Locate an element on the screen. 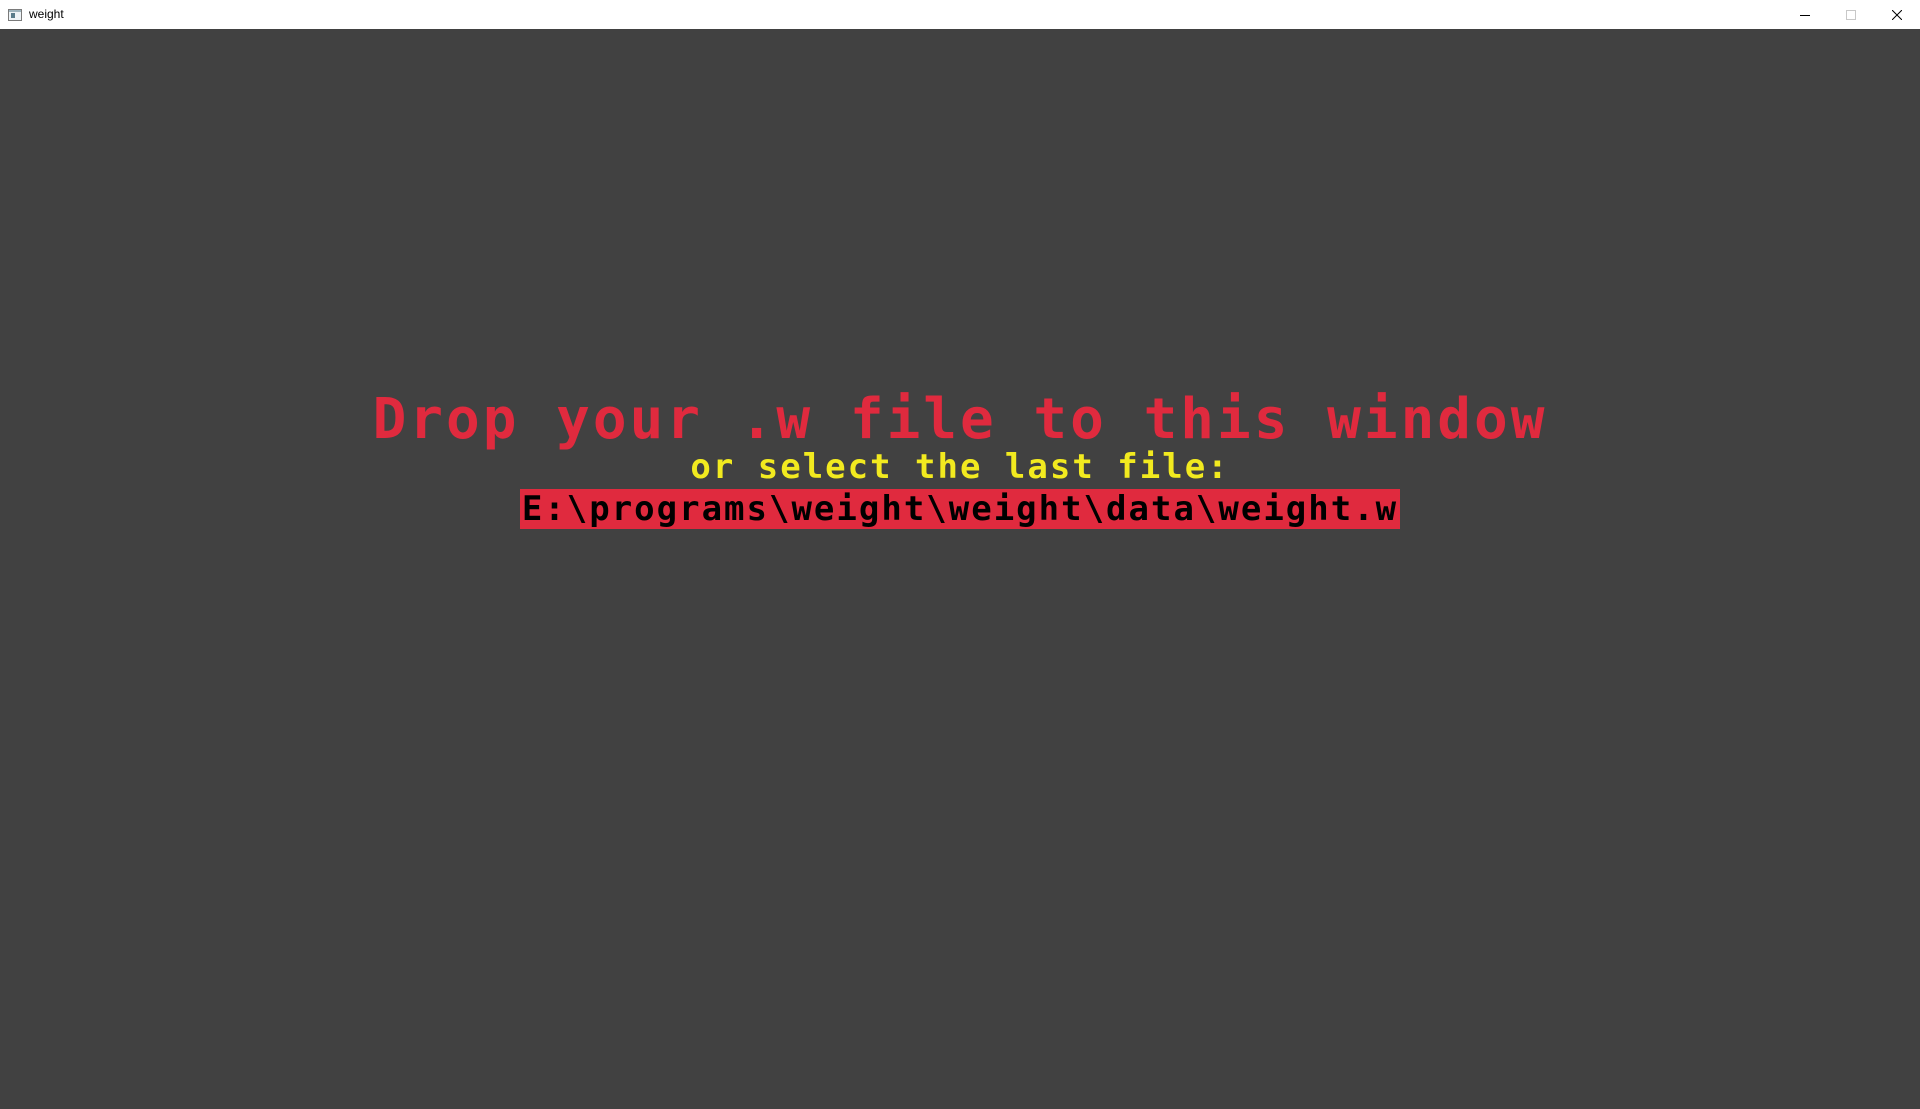 The height and width of the screenshot is (1109, 1920). minimize-button is located at coordinates (1805, 14).